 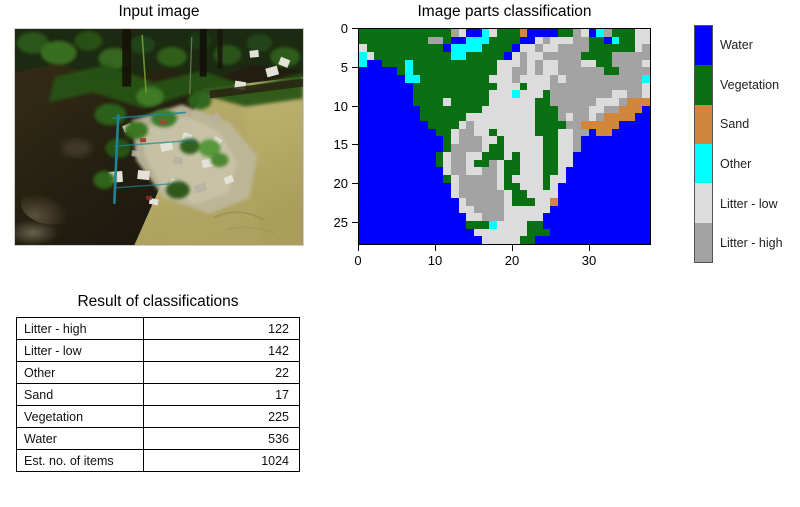 I want to click on table-row: Water 536, so click(x=157, y=438).